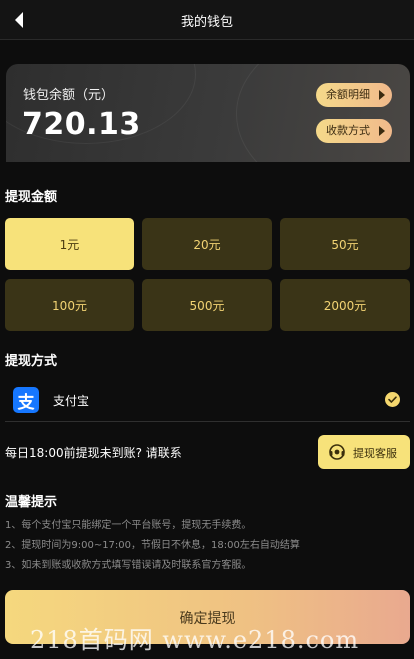  What do you see at coordinates (128, 525) in the screenshot?
I see `tip-item: 1、每个支付宝只能绑定一个平台账号，提现无手续费。` at bounding box center [128, 525].